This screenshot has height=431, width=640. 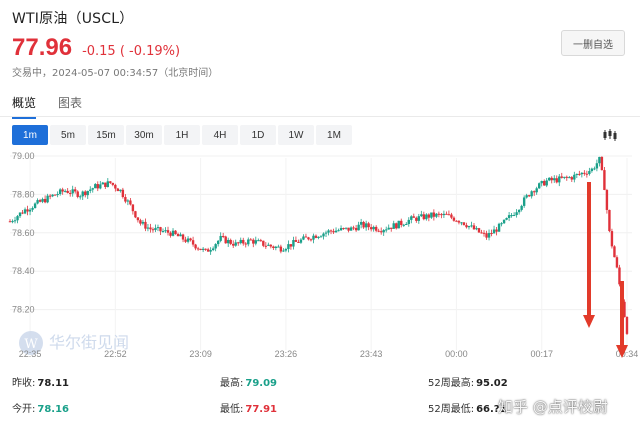 I want to click on period-1h: 1H, so click(x=182, y=135).